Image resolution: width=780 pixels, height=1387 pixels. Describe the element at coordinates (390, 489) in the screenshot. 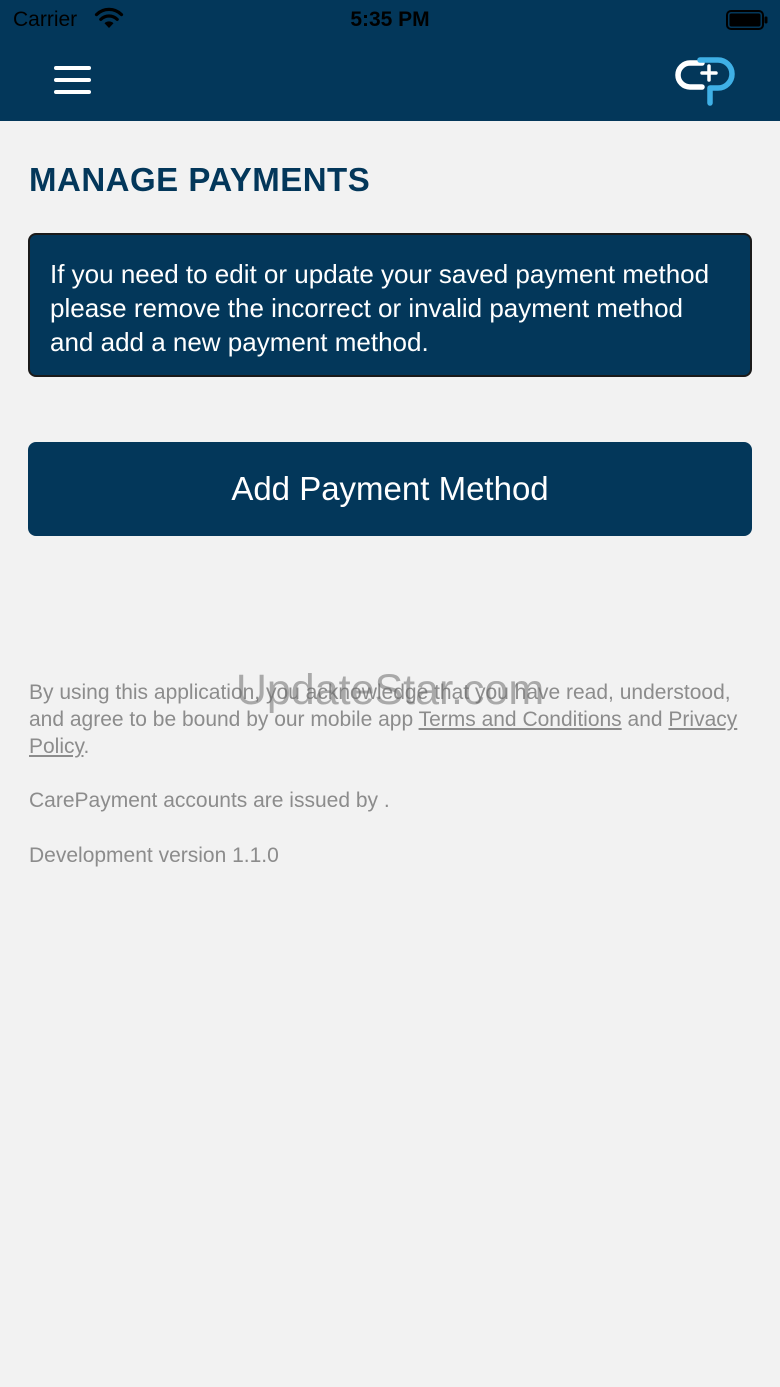

I see `add-payment-method-button: Add Payment Method` at that location.